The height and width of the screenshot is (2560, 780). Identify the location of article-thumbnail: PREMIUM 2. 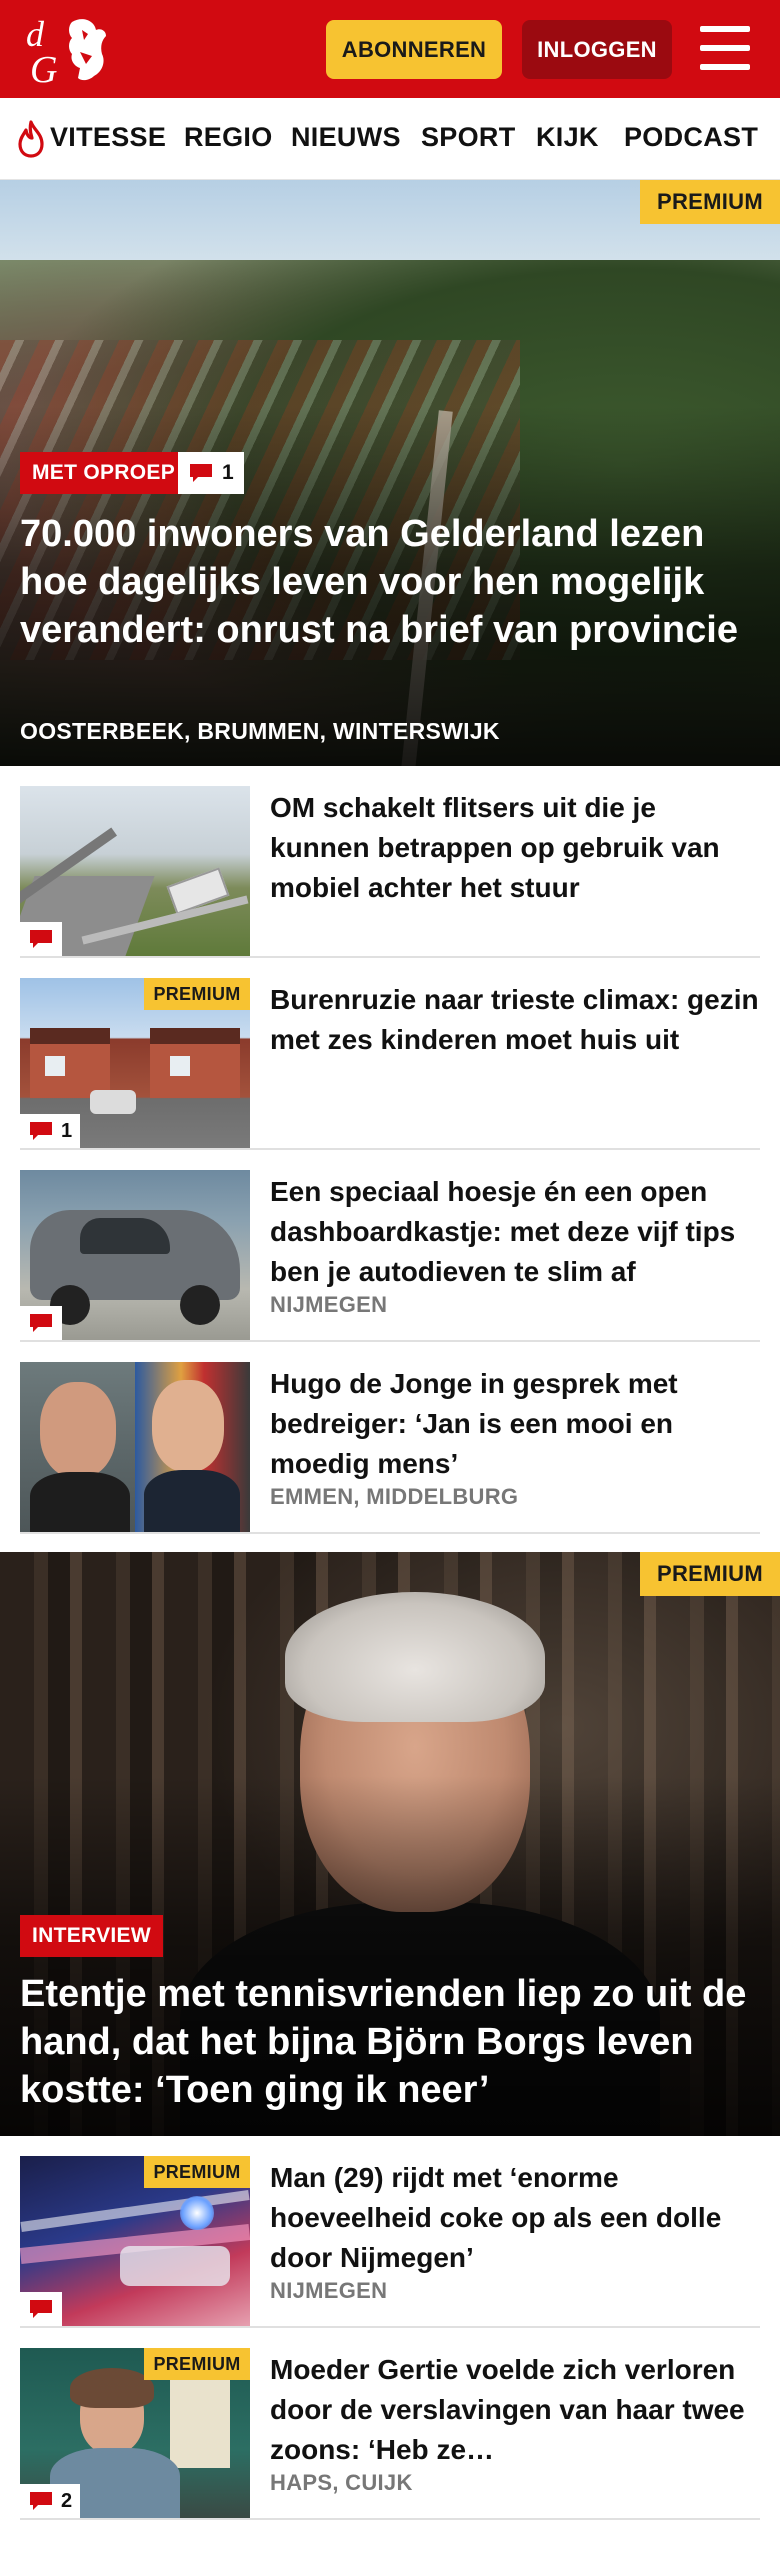
(135, 2433).